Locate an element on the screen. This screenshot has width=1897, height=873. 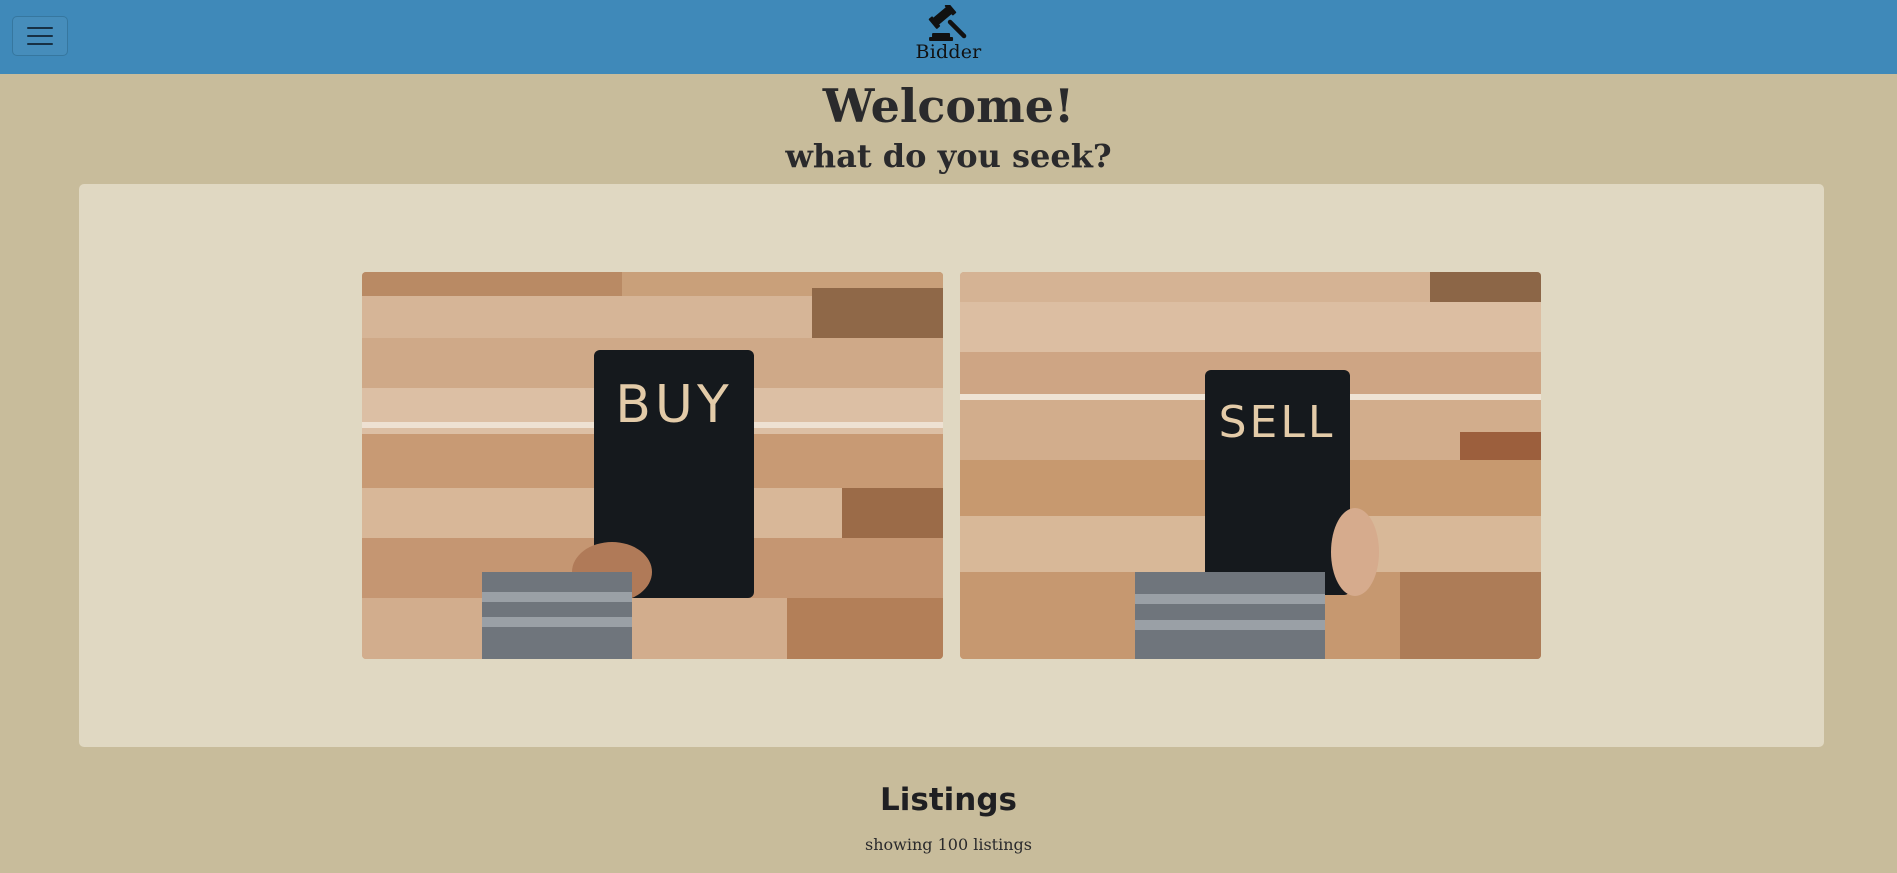
brand-name: Bidder is located at coordinates (948, 52).